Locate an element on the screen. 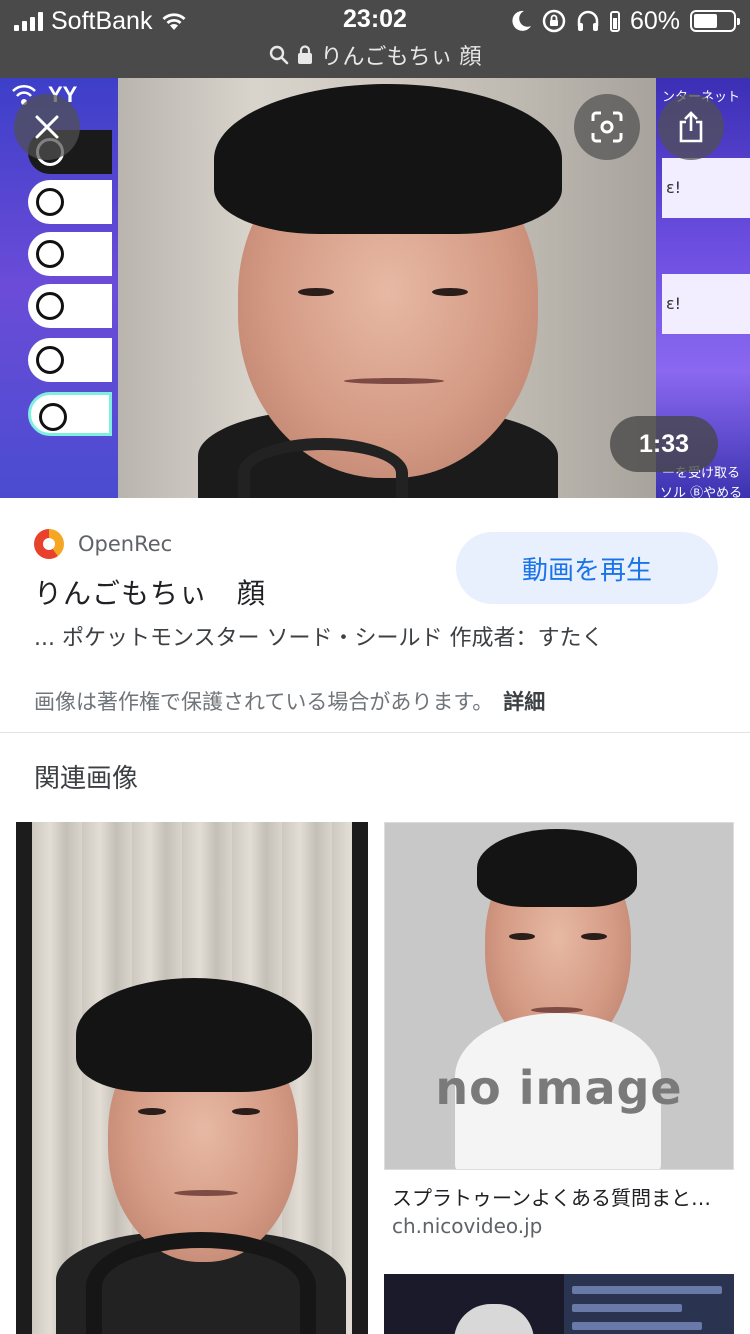  headphones is located at coordinates (201, 1283).